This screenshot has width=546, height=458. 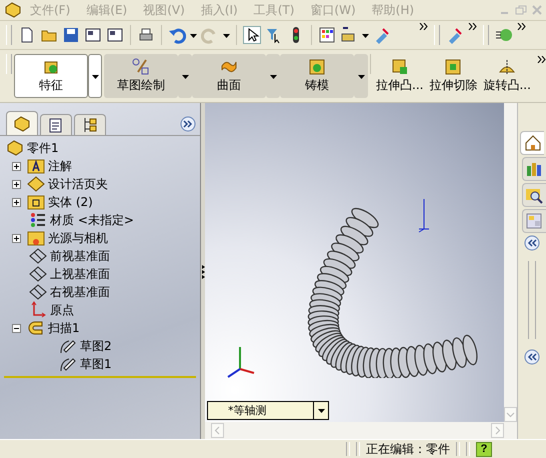 What do you see at coordinates (96, 364) in the screenshot?
I see `tree-item: 草图1` at bounding box center [96, 364].